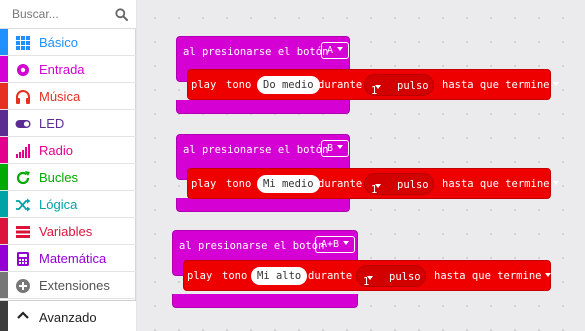 The width and height of the screenshot is (585, 331). What do you see at coordinates (23, 178) in the screenshot?
I see `refresh-icon` at bounding box center [23, 178].